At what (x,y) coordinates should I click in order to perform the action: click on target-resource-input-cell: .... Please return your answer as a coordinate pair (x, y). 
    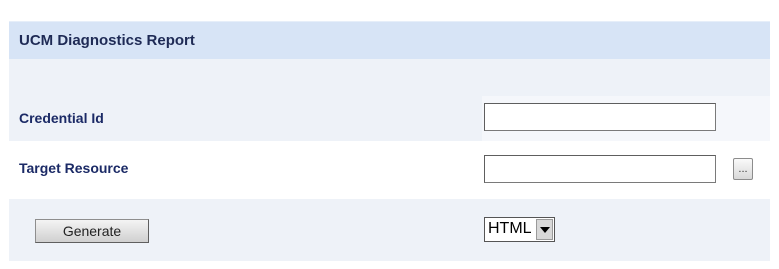
    Looking at the image, I should click on (626, 170).